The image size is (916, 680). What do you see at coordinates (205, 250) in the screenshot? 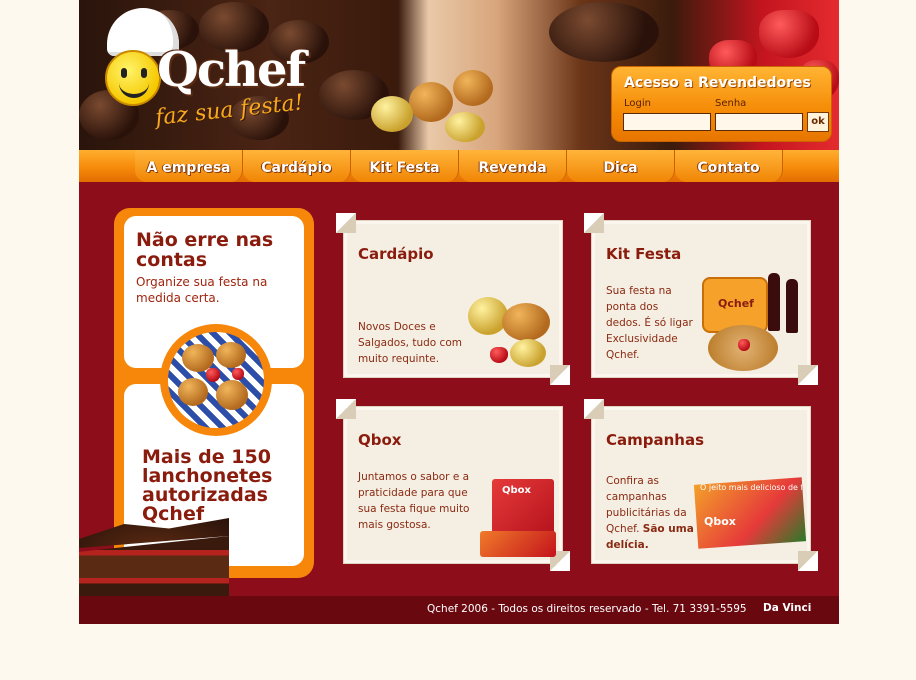
I see `promo-heading: Não erre nas contas` at bounding box center [205, 250].